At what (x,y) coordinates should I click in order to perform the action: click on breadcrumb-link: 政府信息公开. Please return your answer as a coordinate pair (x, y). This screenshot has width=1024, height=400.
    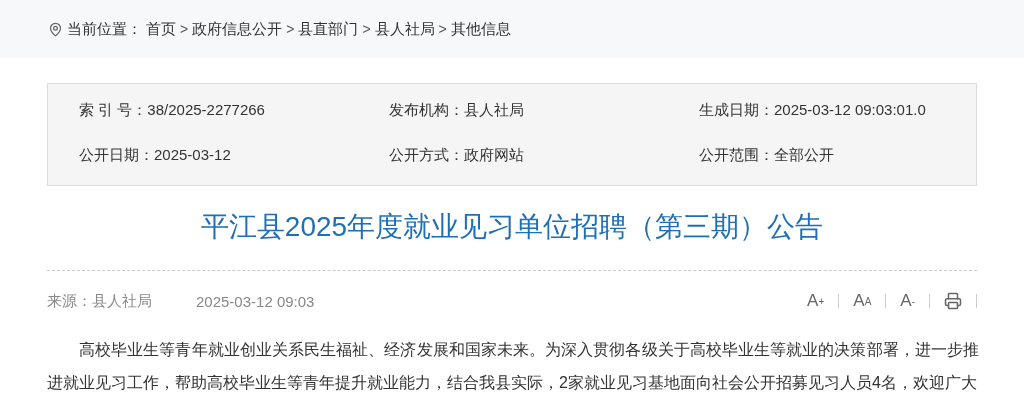
    Looking at the image, I should click on (237, 29).